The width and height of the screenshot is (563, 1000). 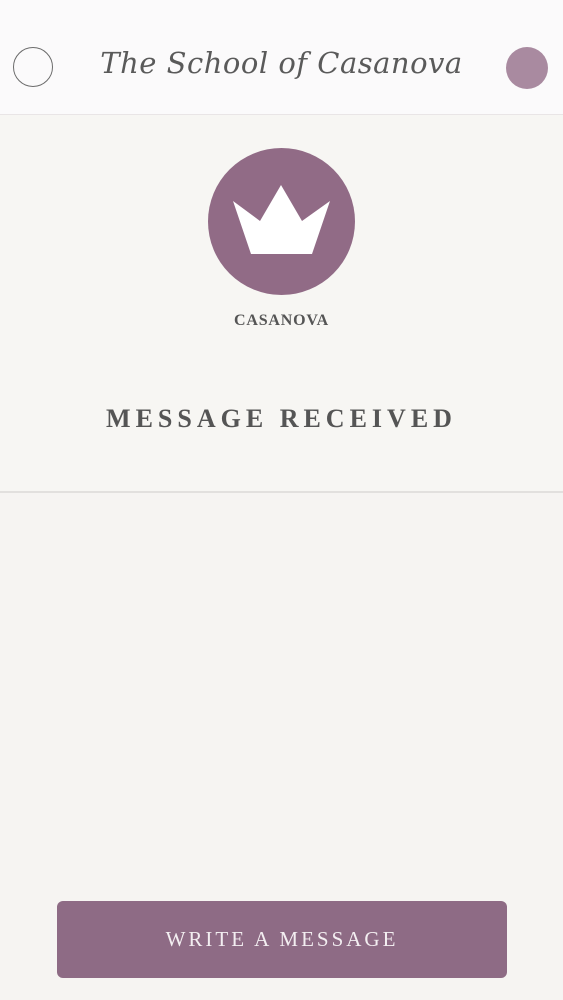 I want to click on message-status: MESSAGE RECEIVED, so click(x=281, y=418).